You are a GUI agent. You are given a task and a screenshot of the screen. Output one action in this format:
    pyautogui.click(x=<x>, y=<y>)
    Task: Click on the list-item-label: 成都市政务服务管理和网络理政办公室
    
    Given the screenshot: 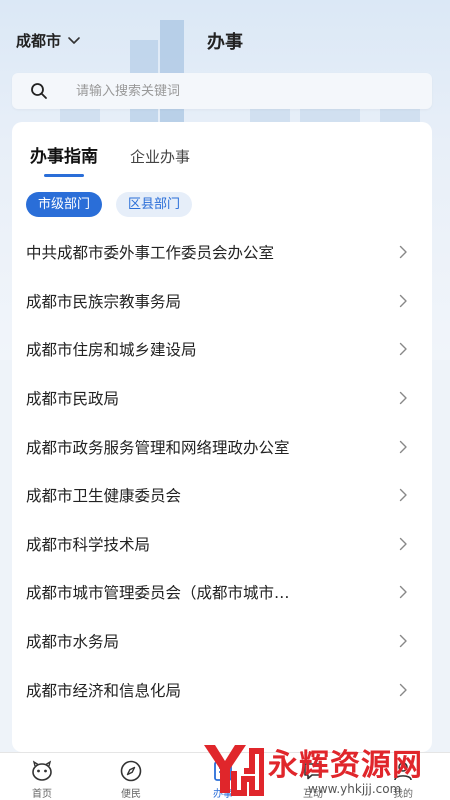 What is the action you would take?
    pyautogui.click(x=158, y=447)
    